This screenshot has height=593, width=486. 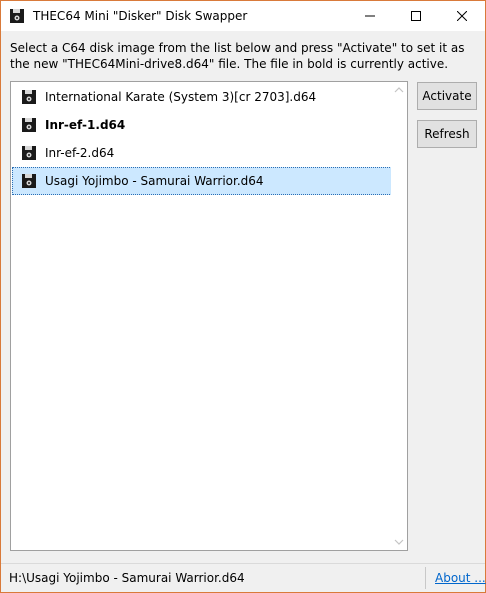 I want to click on maximize-icon, so click(x=416, y=16).